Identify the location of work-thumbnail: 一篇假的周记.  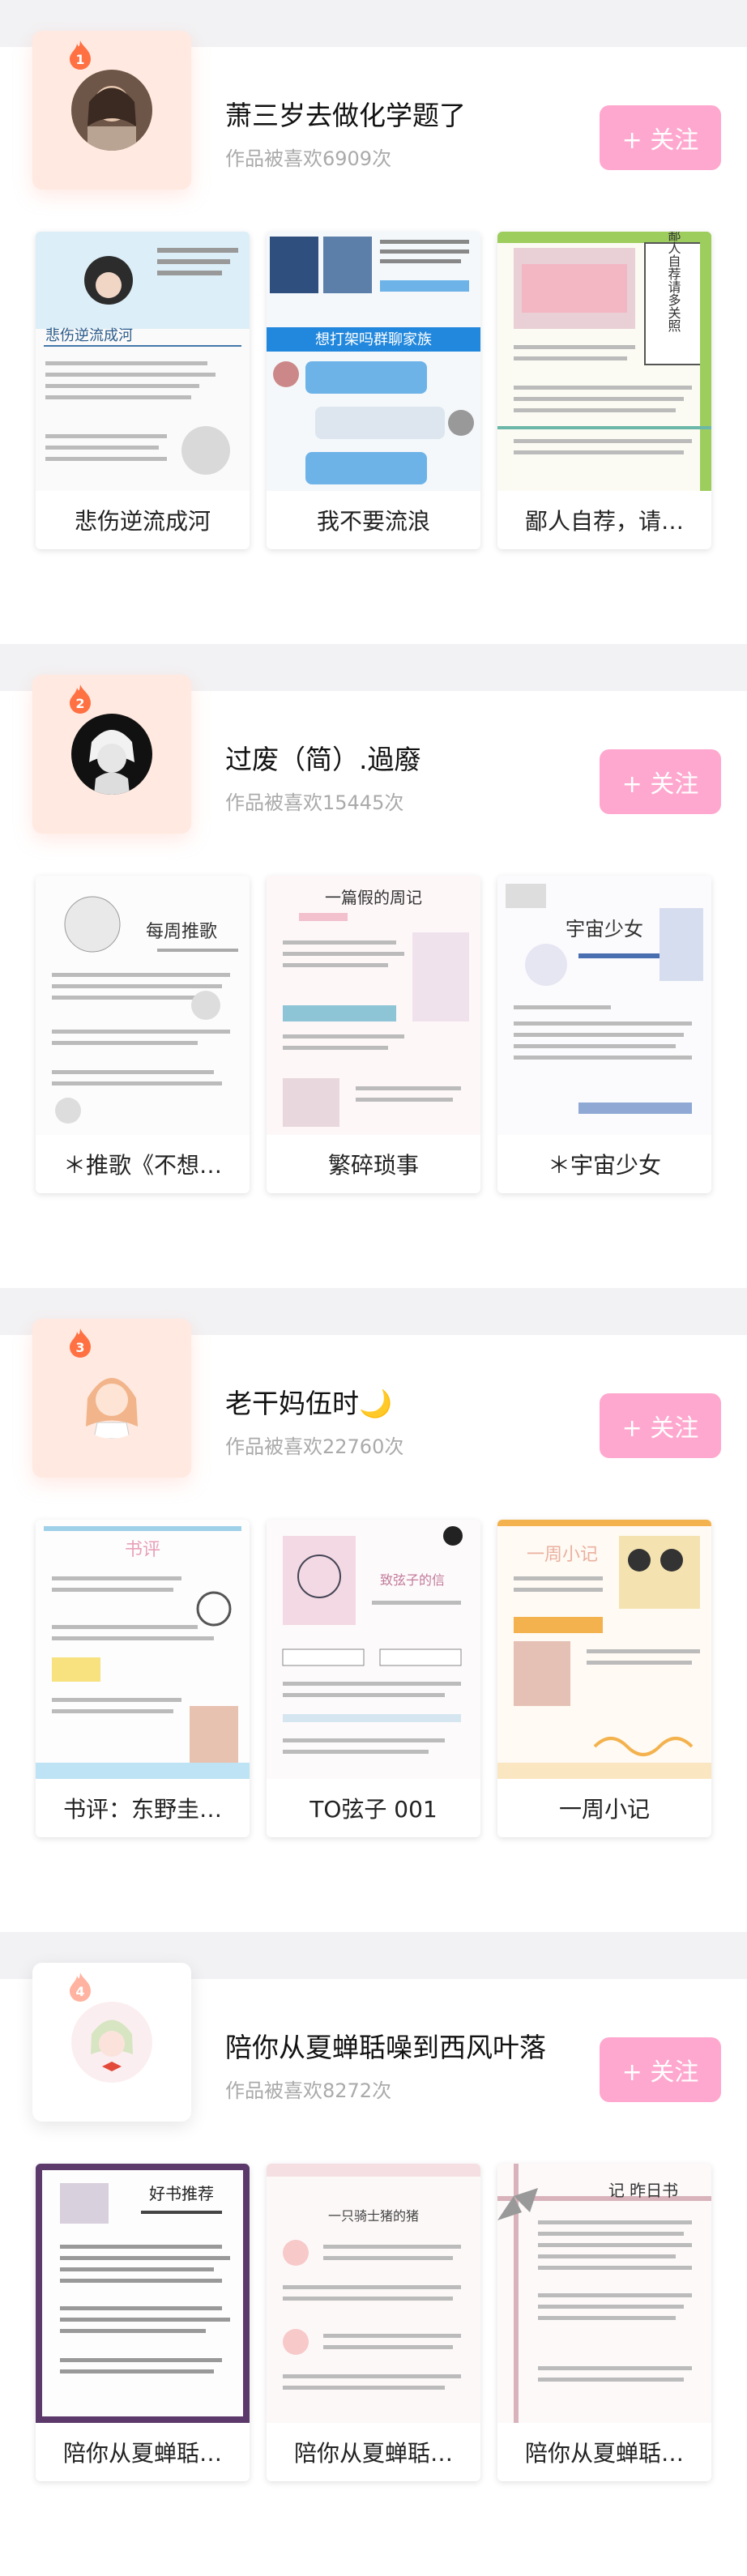
(373, 1006).